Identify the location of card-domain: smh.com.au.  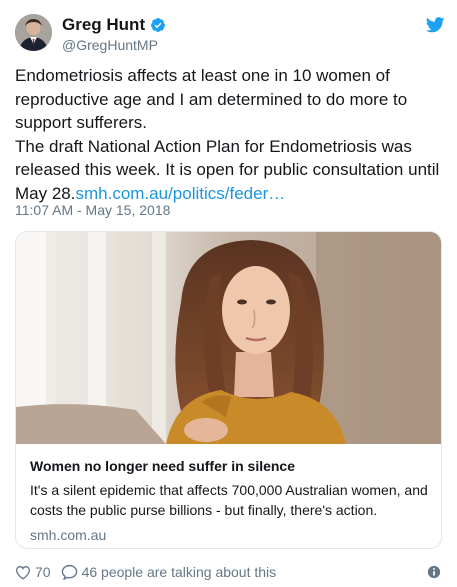
(229, 535).